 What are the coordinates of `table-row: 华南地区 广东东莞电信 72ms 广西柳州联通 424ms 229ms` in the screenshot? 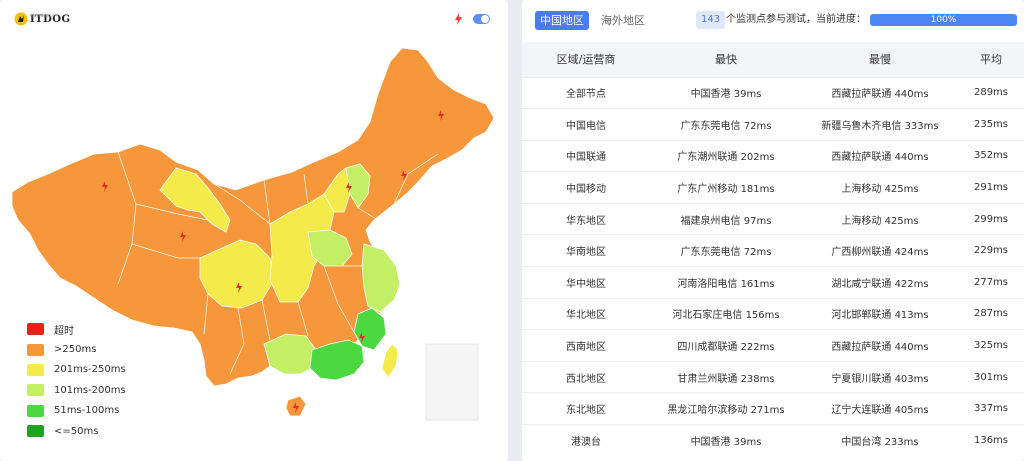 It's located at (773, 250).